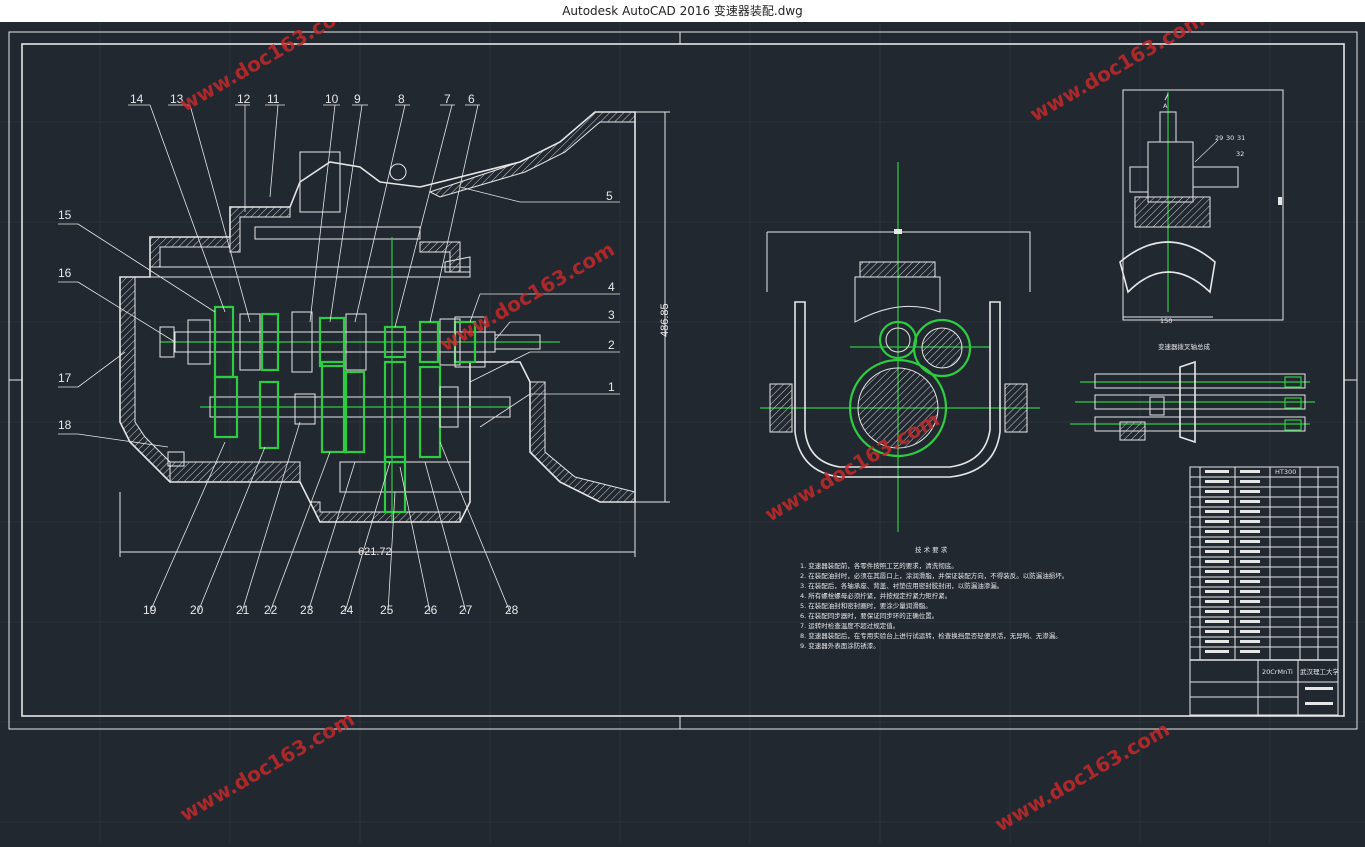 The image size is (1365, 847). Describe the element at coordinates (931, 549) in the screenshot. I see `tech-req-title: 技 术 要 求` at that location.